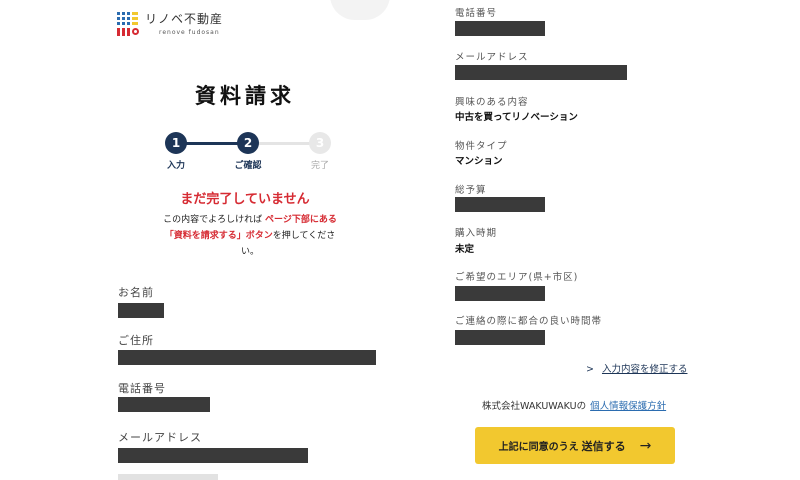 The width and height of the screenshot is (800, 480). What do you see at coordinates (142, 388) in the screenshot?
I see `phone-label-left: 電話番号` at bounding box center [142, 388].